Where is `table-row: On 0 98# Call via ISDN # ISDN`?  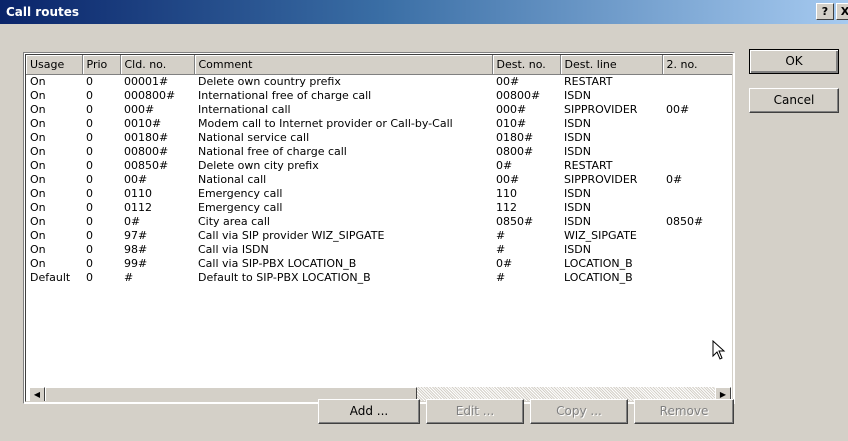 table-row: On 0 98# Call via ISDN # ISDN is located at coordinates (379, 249).